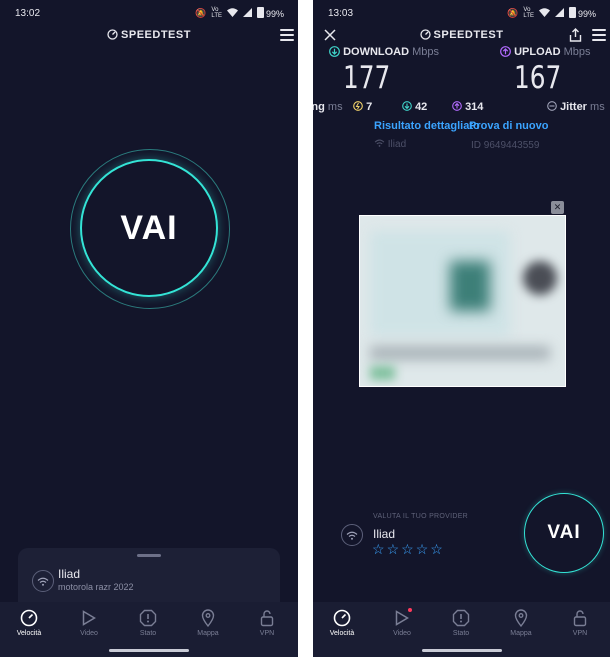  Describe the element at coordinates (410, 610) in the screenshot. I see `notification-dot` at that location.